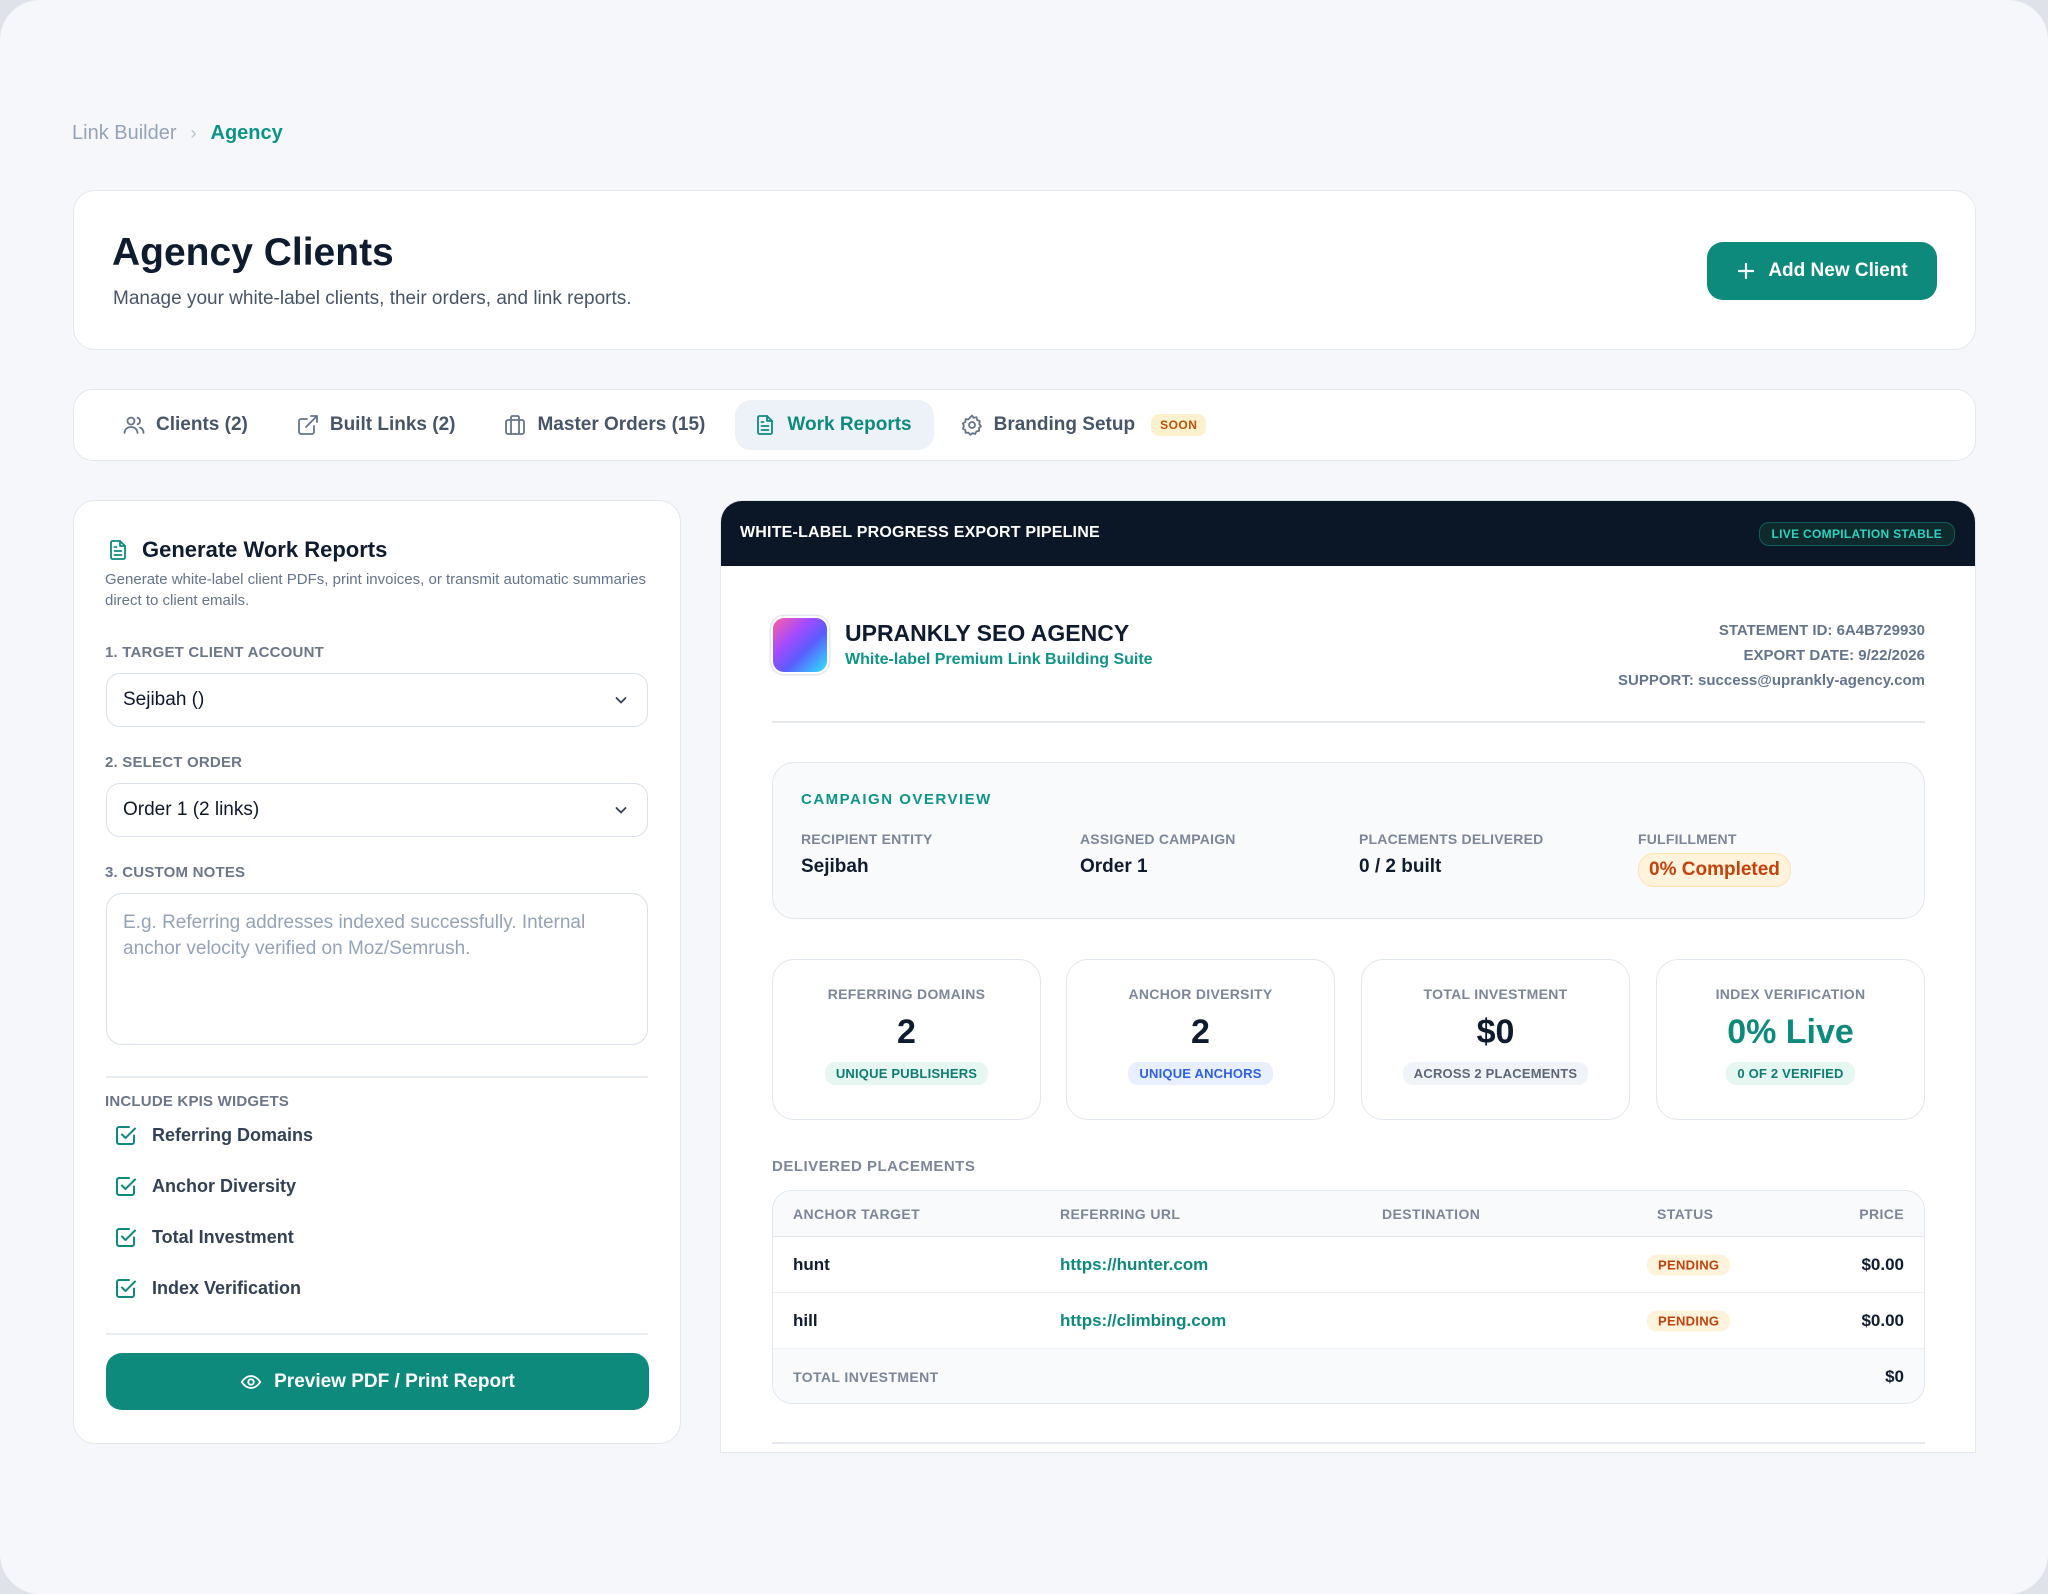  Describe the element at coordinates (805, 1320) in the screenshot. I see `anchor-cell: hill` at that location.